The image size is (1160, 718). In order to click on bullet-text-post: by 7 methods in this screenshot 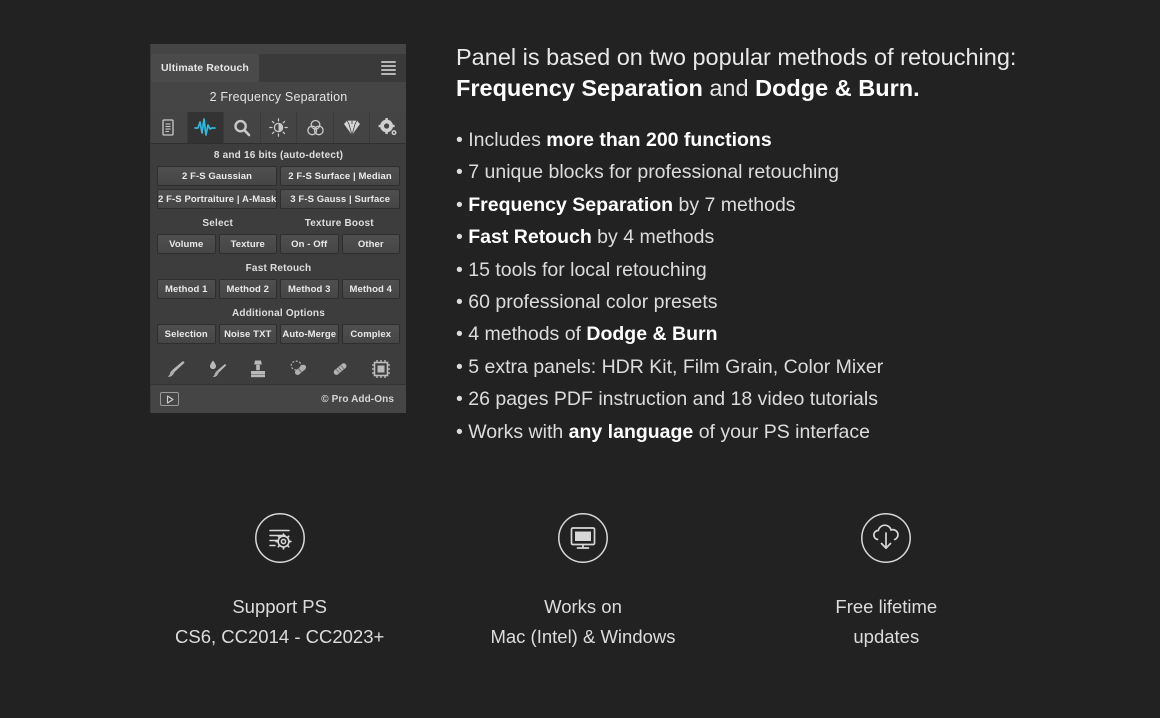, I will do `click(734, 204)`.